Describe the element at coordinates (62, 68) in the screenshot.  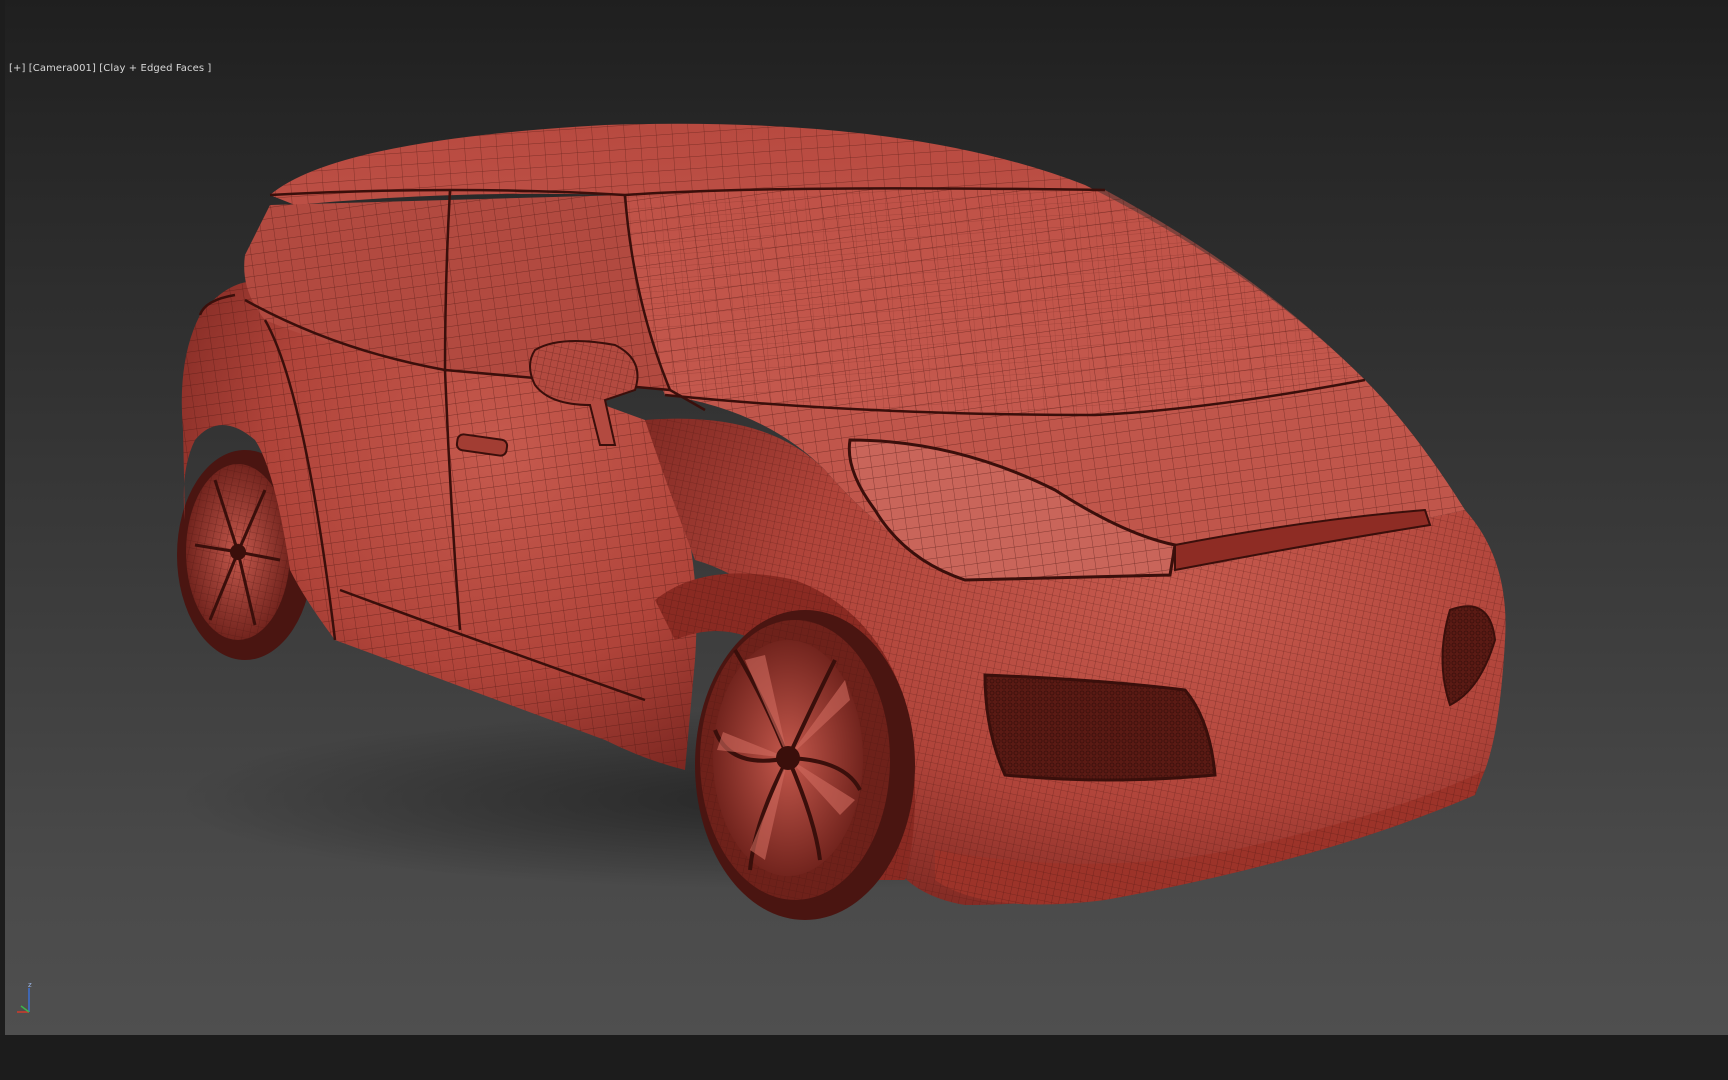
I see `viewport-camera-menu: [Camera001]` at that location.